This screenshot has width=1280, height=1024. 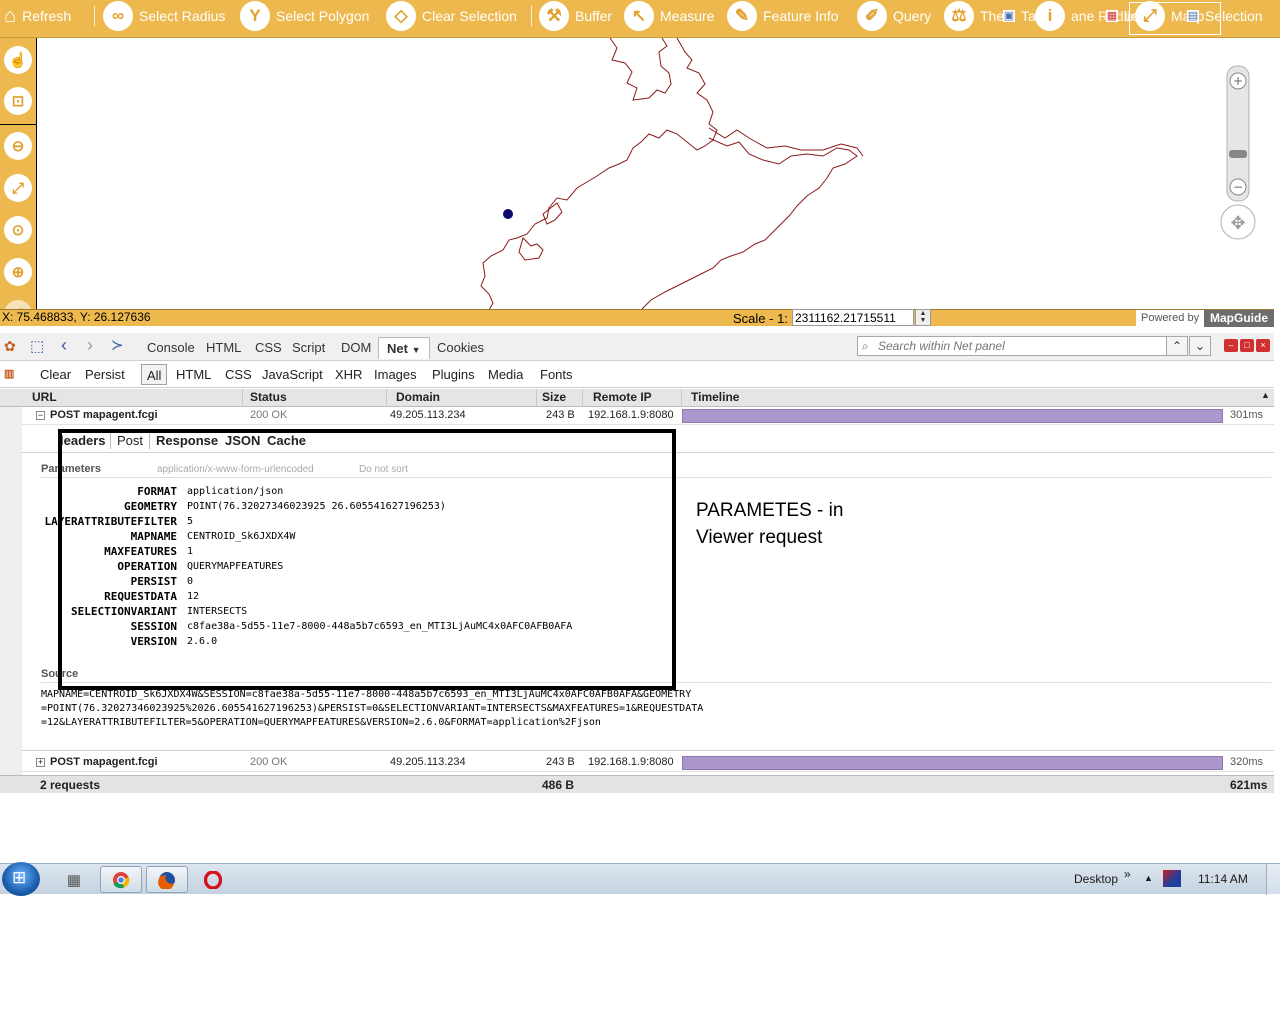 What do you see at coordinates (37, 16) in the screenshot?
I see `refresh-button: ⌂ Refresh` at bounding box center [37, 16].